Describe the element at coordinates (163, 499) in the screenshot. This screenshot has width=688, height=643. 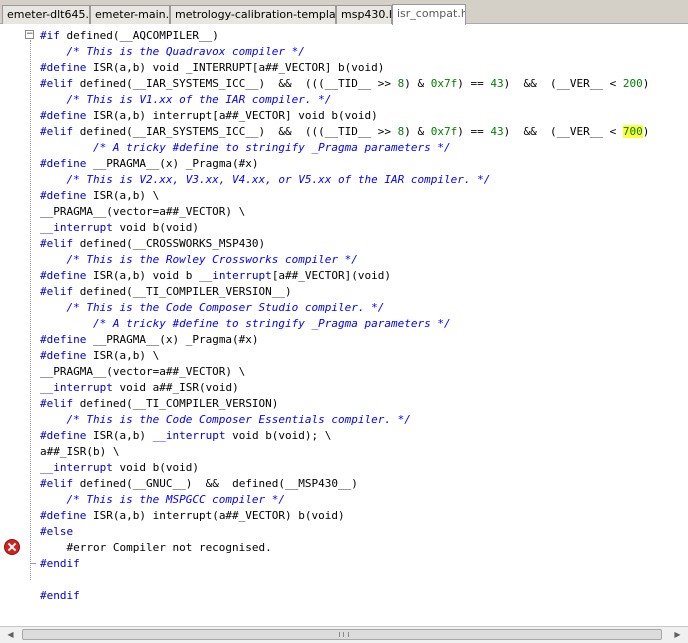
I see `code-token: /* This is the MSPGCC compiler */` at that location.